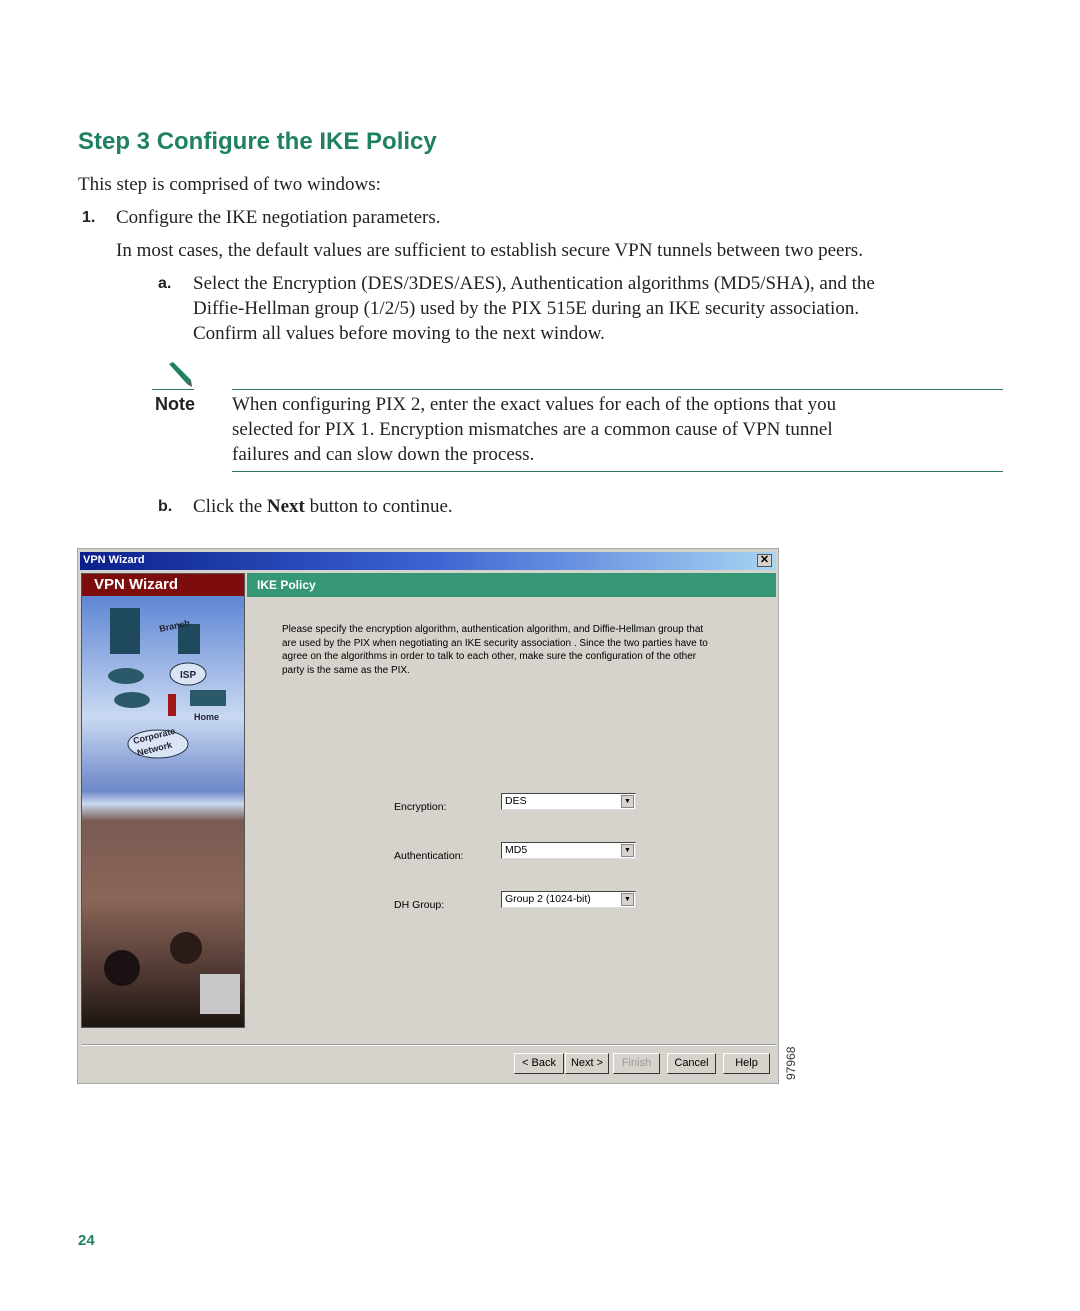 This screenshot has width=1080, height=1311. What do you see at coordinates (511, 585) in the screenshot?
I see `ike-policy-header: IKE Policy` at bounding box center [511, 585].